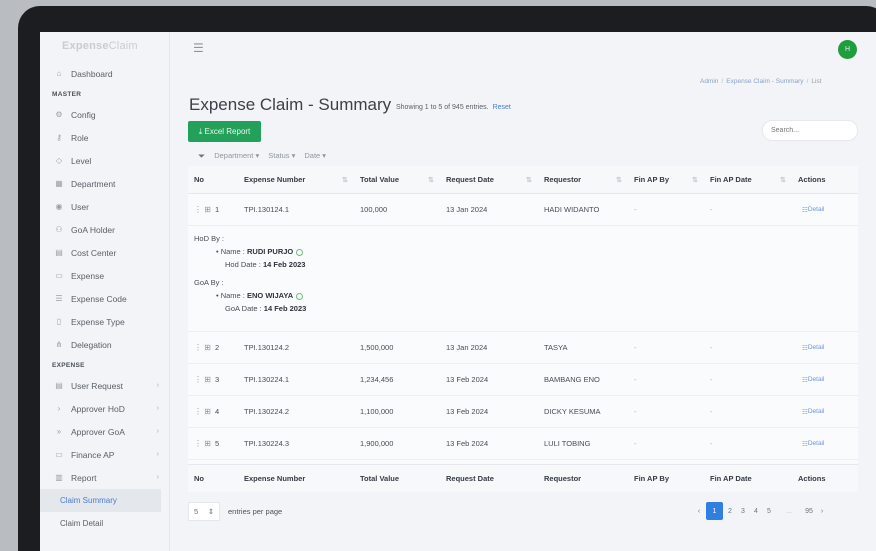 The width and height of the screenshot is (876, 551). What do you see at coordinates (104, 47) in the screenshot?
I see `app-logo: ExpenseClaim` at bounding box center [104, 47].